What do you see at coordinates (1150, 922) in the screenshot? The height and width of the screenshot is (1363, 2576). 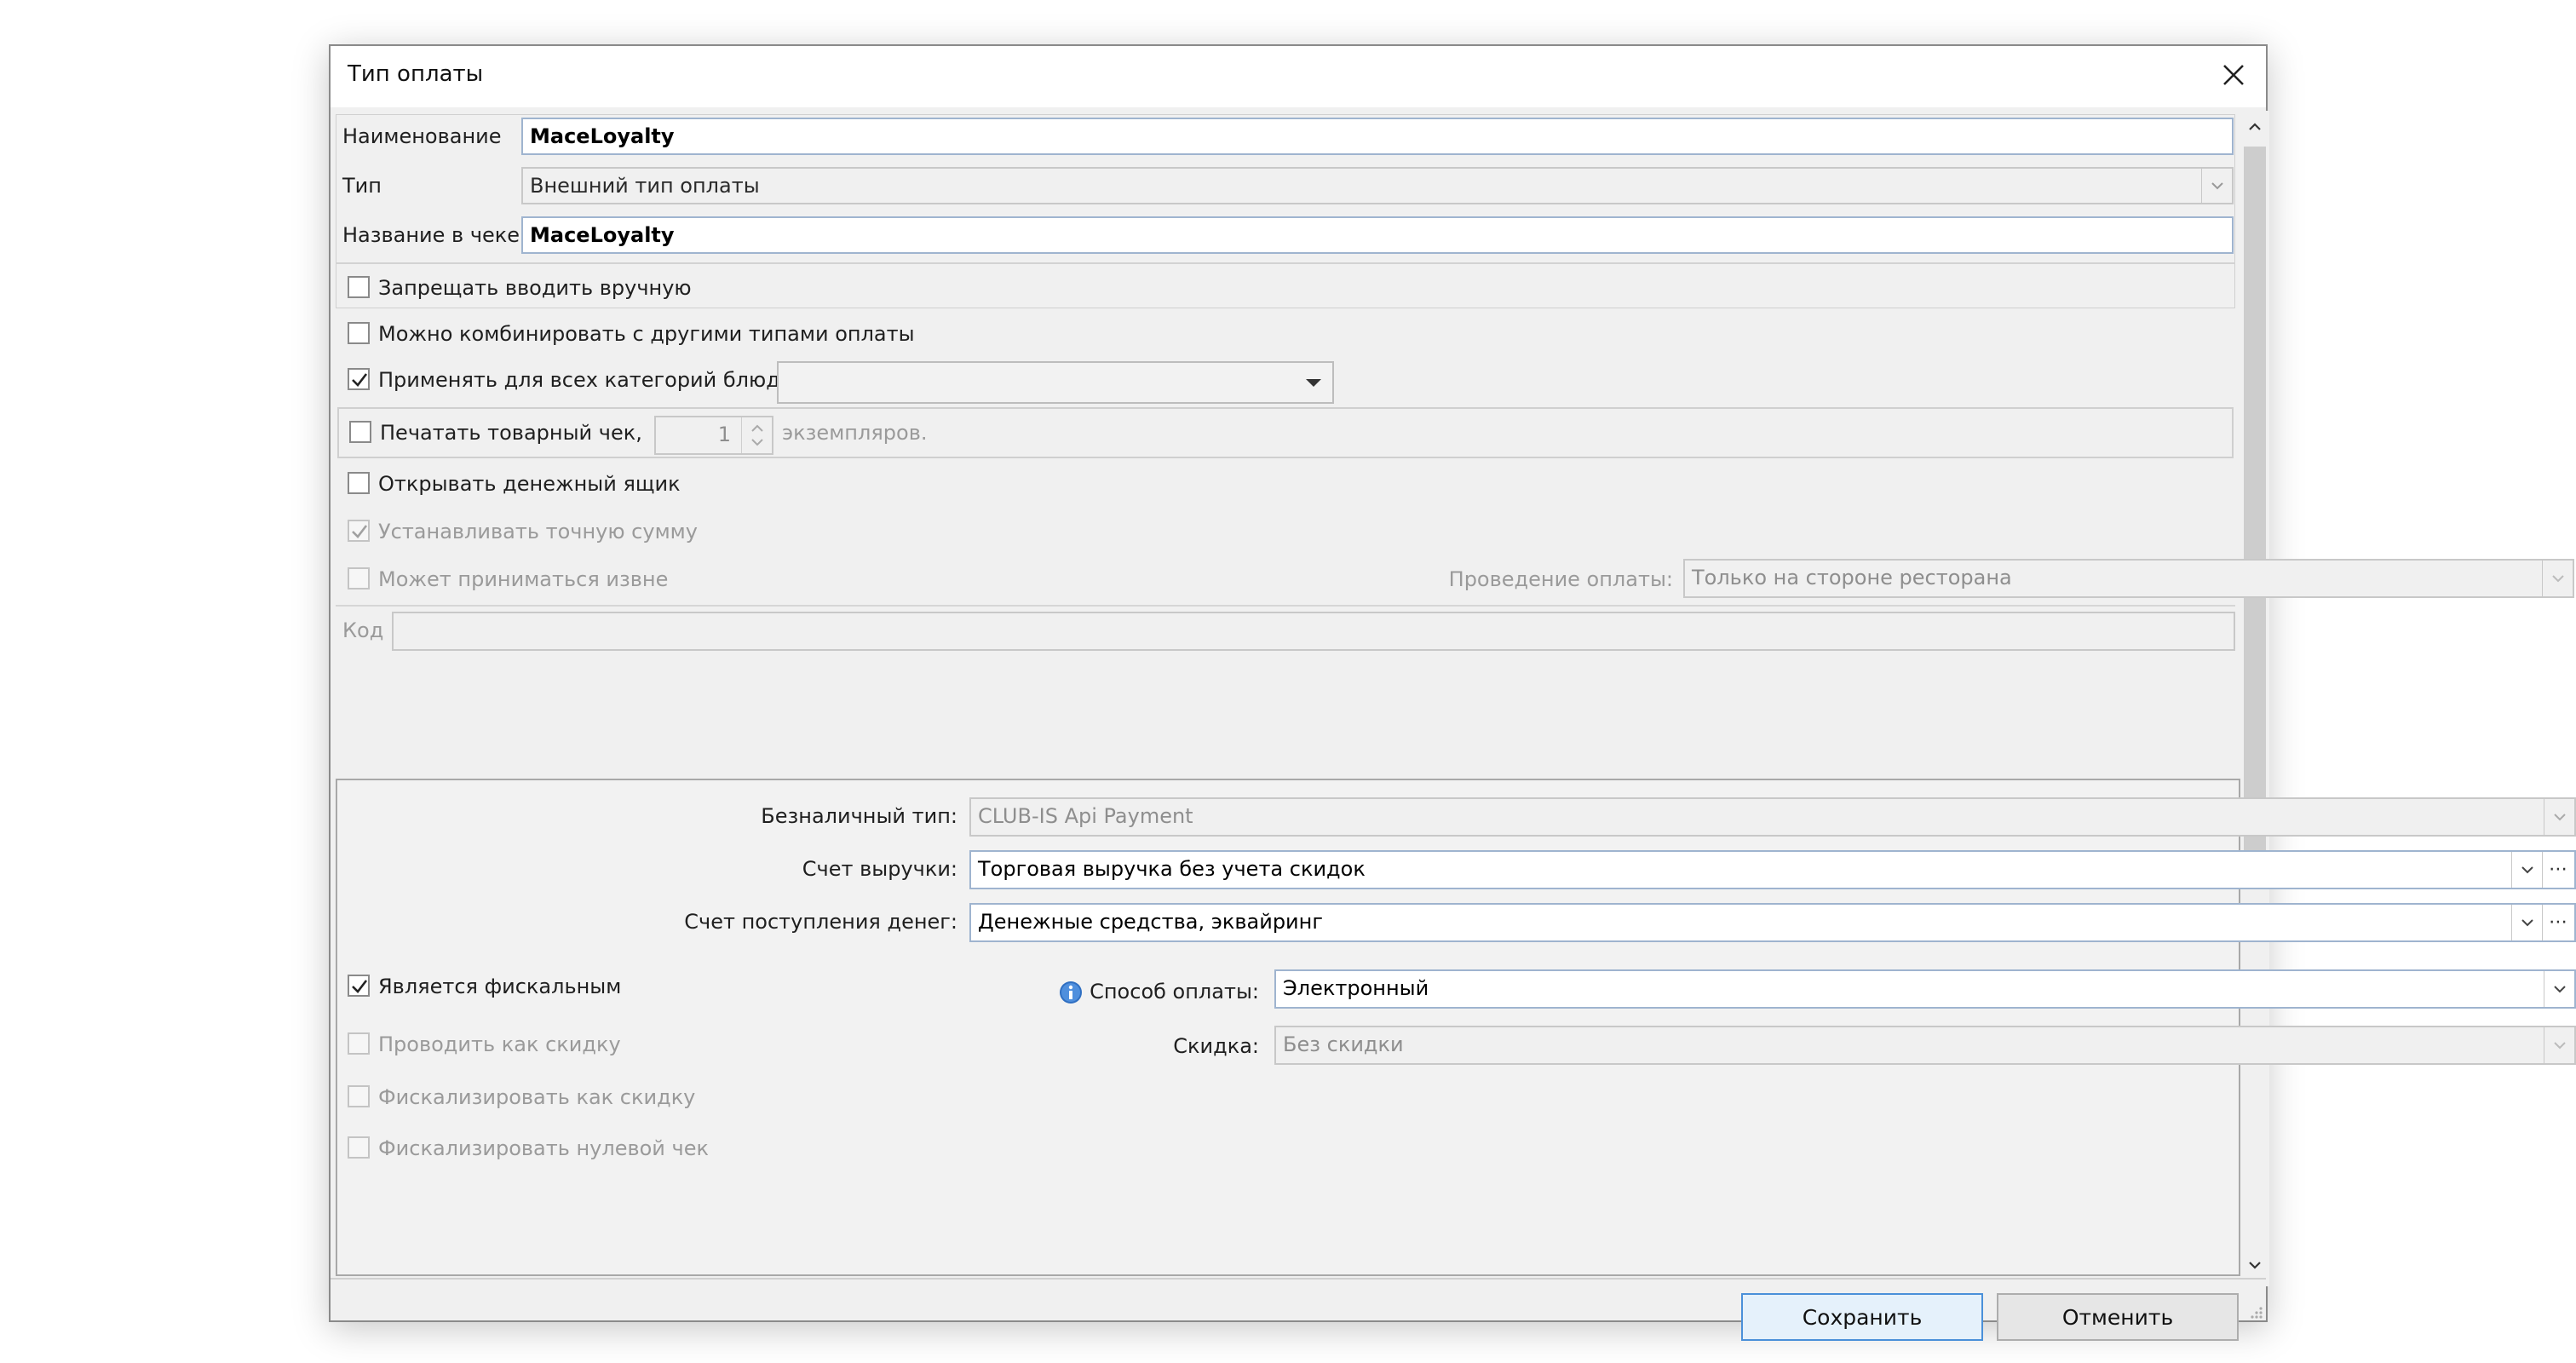 I see `income-account-value: Денежные средства, эквайринг` at bounding box center [1150, 922].